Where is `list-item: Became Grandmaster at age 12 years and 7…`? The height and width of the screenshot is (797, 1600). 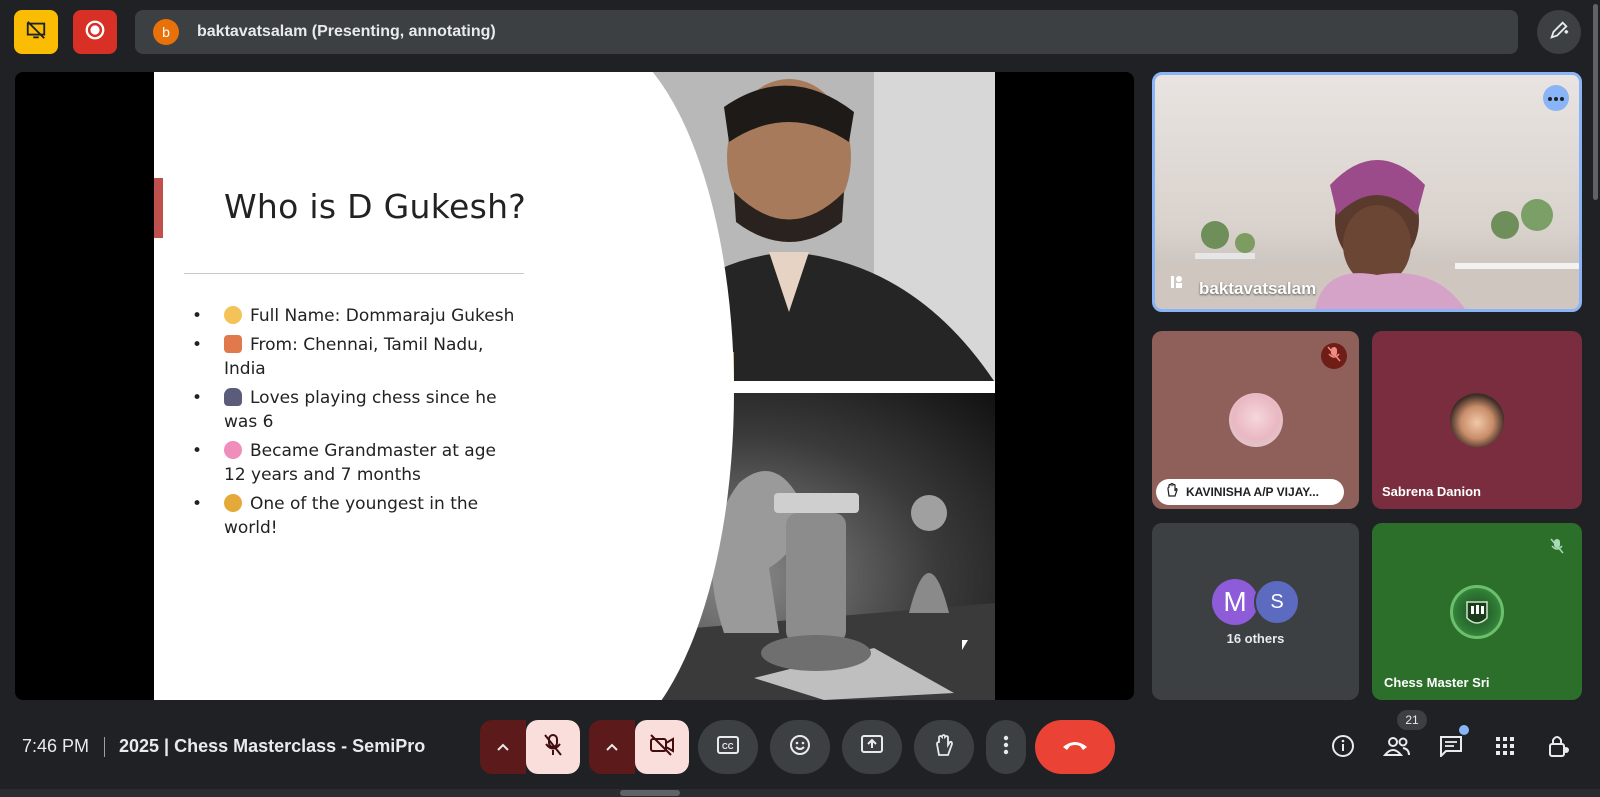 list-item: Became Grandmaster at age 12 years and 7… is located at coordinates (357, 463).